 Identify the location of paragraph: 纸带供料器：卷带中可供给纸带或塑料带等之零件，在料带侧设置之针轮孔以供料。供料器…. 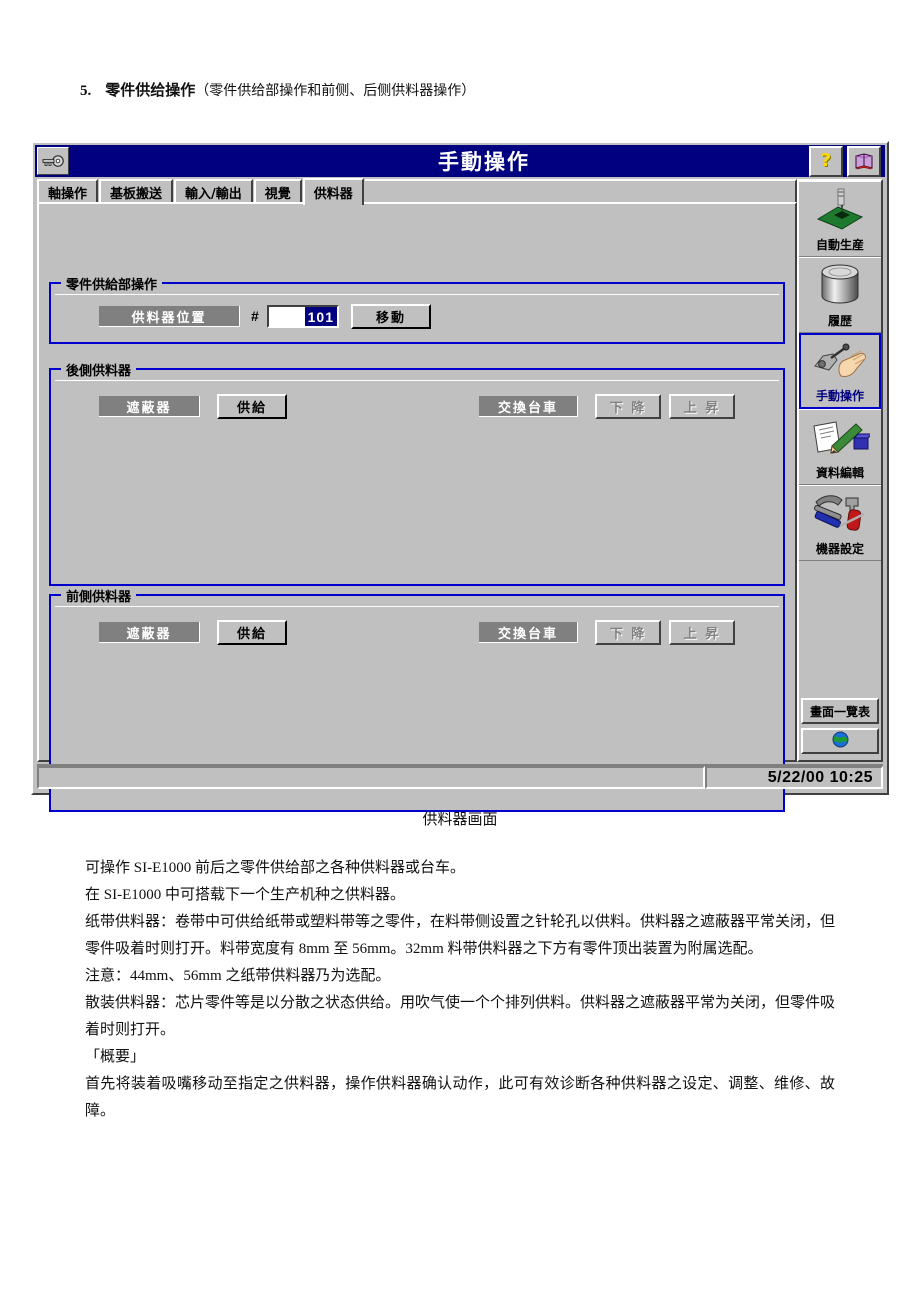
(460, 935).